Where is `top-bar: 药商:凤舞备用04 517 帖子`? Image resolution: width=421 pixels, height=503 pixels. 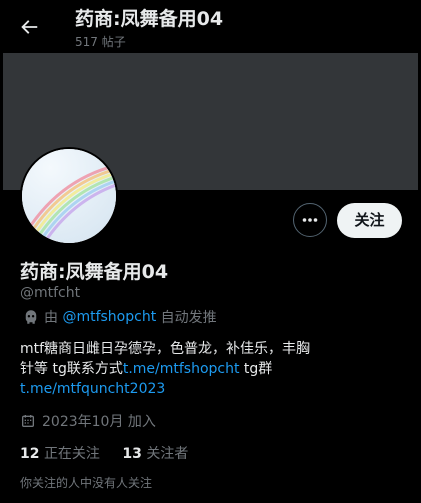
top-bar: 药商:凤舞备用04 517 帖子 is located at coordinates (210, 26).